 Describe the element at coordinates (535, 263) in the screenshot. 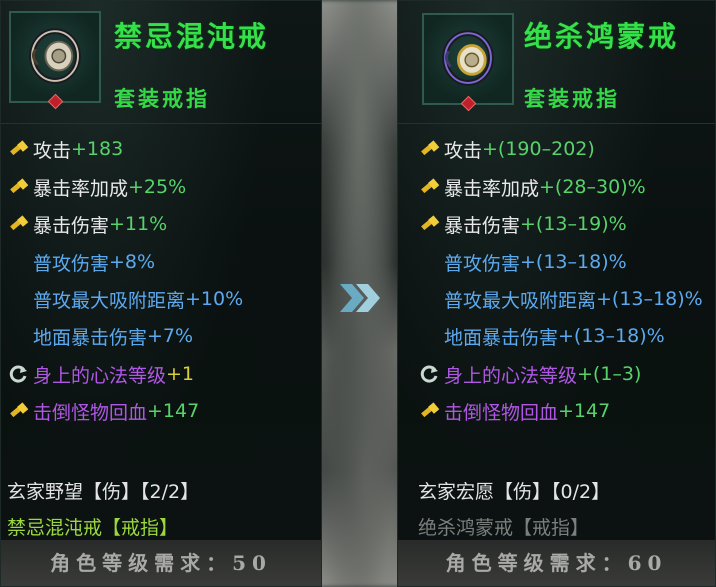

I see `stat-normal-attack-damage: 普攻伤害 +(13–18)%` at that location.